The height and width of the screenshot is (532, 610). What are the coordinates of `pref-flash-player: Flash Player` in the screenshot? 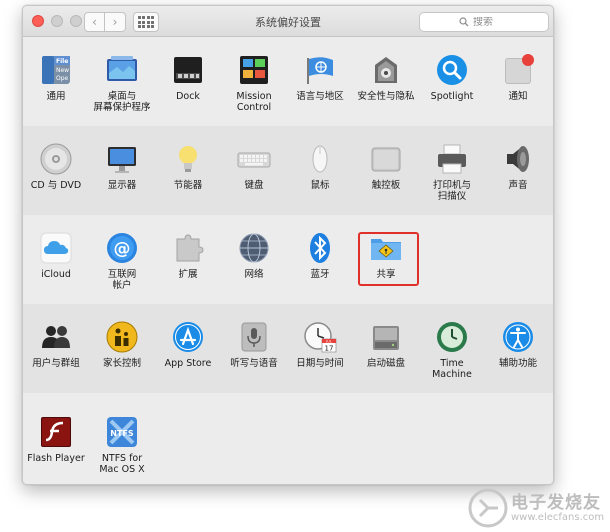 It's located at (56, 439).